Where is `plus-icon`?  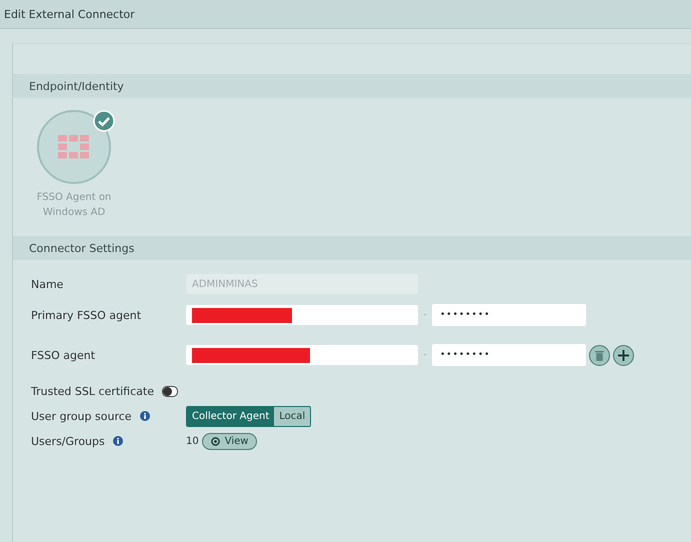 plus-icon is located at coordinates (623, 355).